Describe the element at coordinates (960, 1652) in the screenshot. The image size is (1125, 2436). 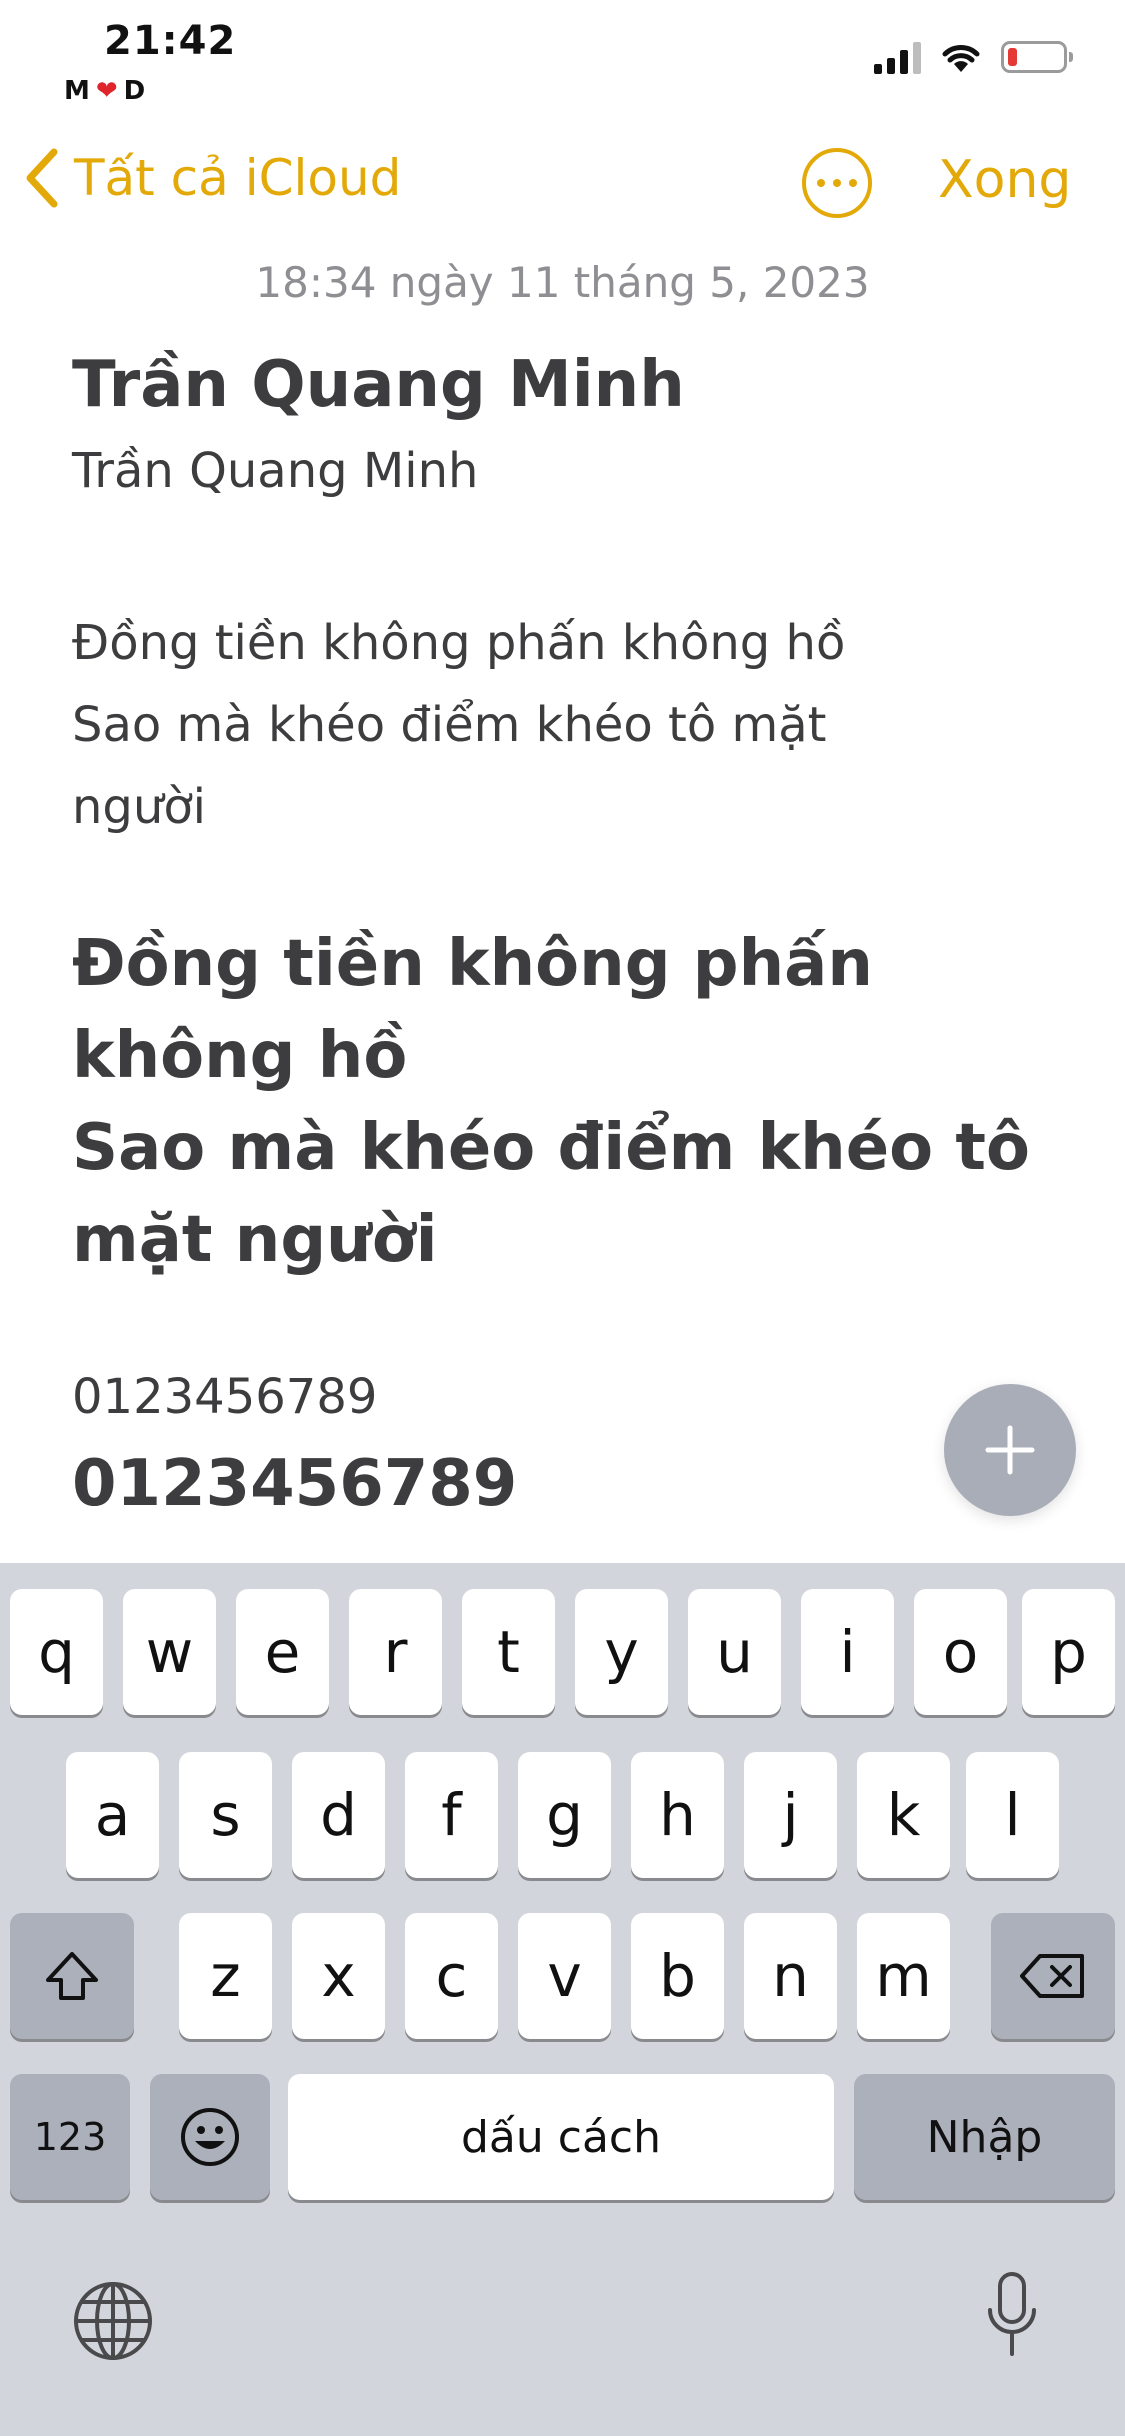
I see `key-o: o` at that location.